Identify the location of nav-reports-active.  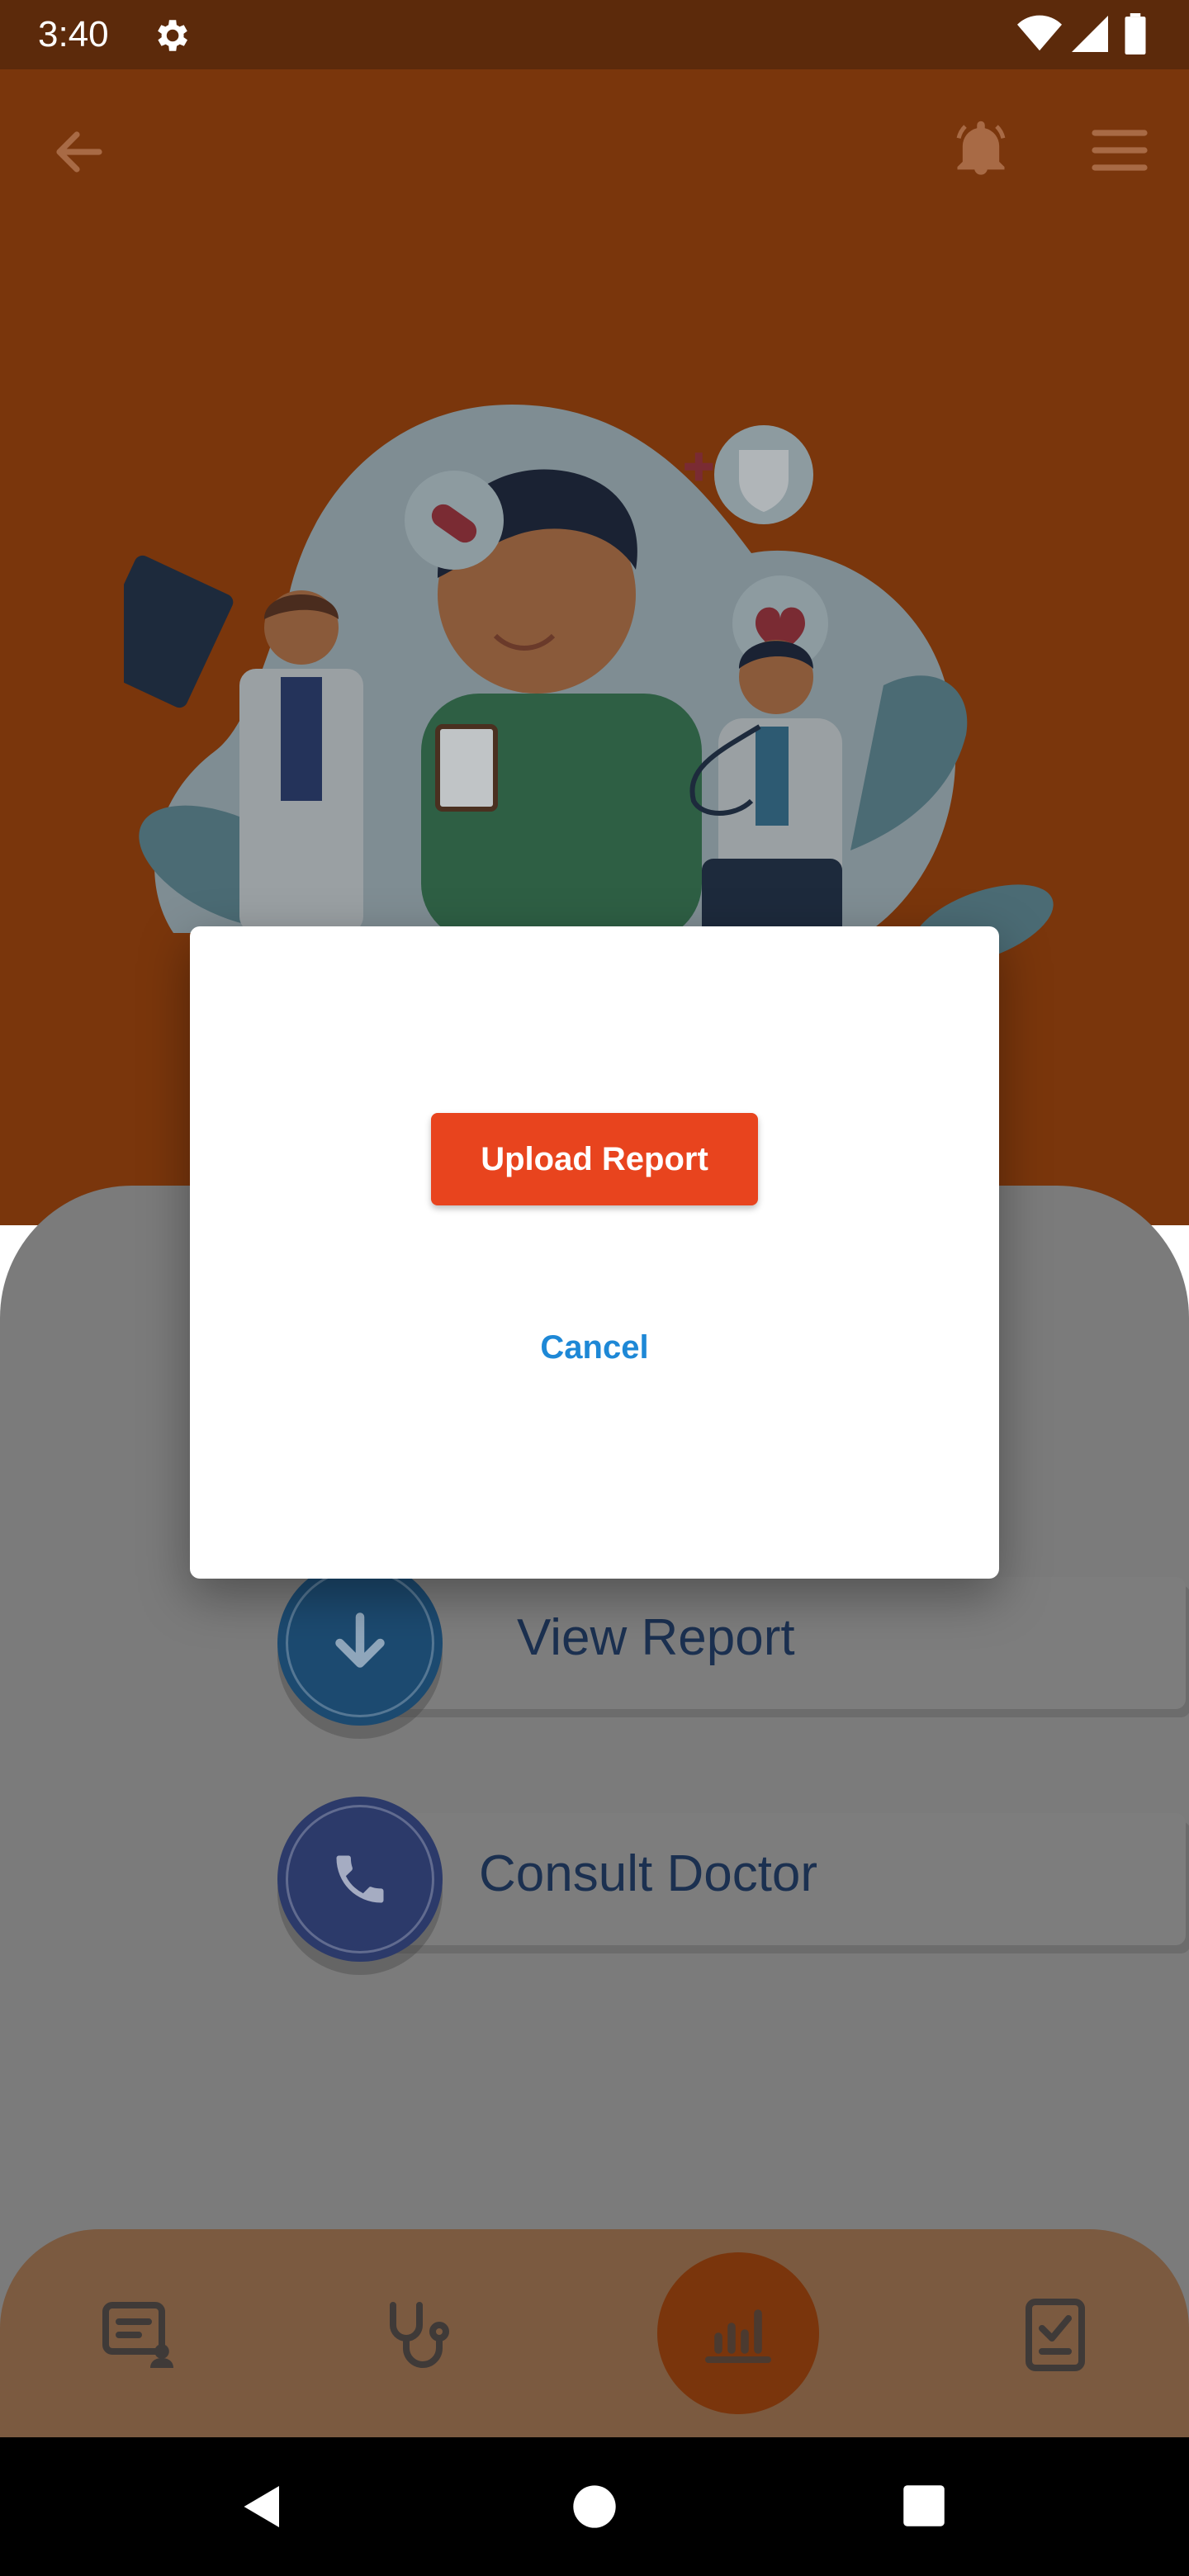
(738, 2333).